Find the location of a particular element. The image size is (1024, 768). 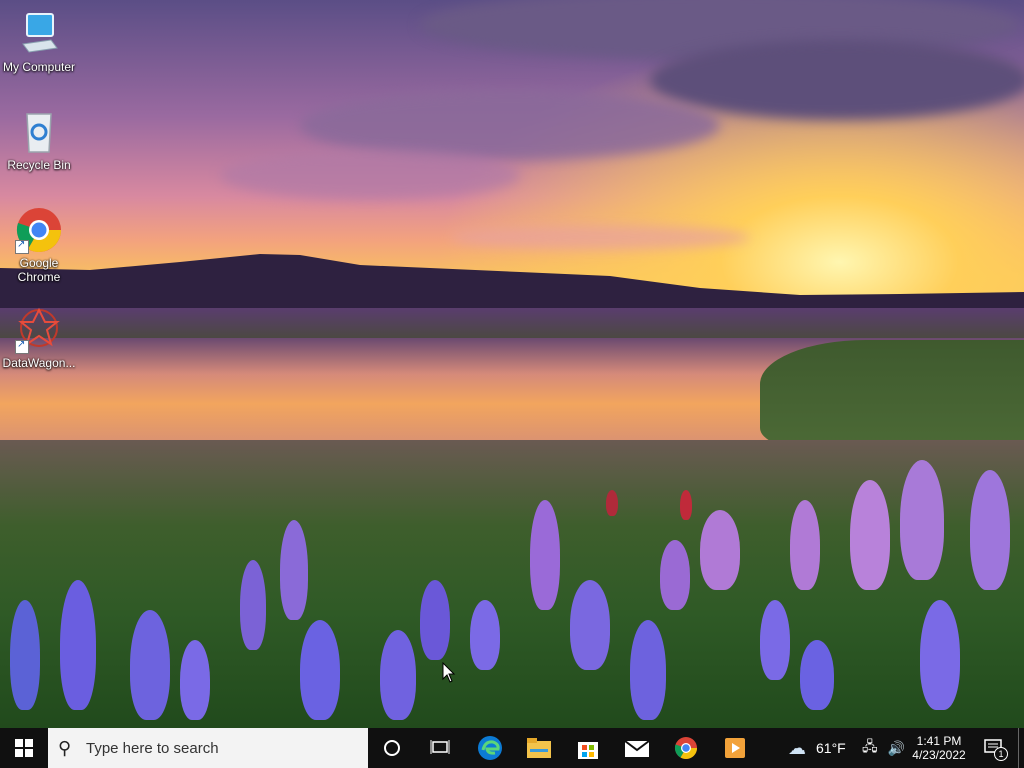

volume-icon: 🔊 is located at coordinates (896, 748).